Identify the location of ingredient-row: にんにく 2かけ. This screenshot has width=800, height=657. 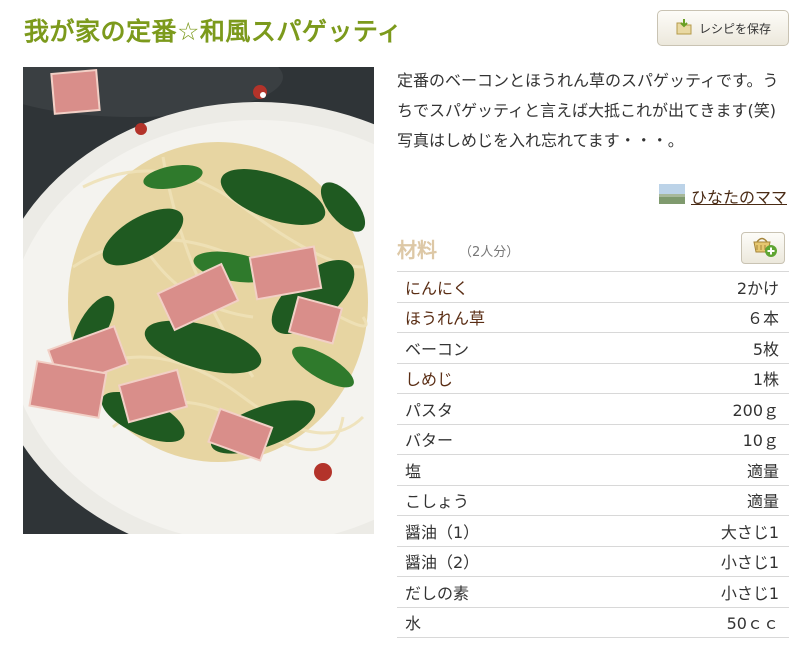
(593, 287).